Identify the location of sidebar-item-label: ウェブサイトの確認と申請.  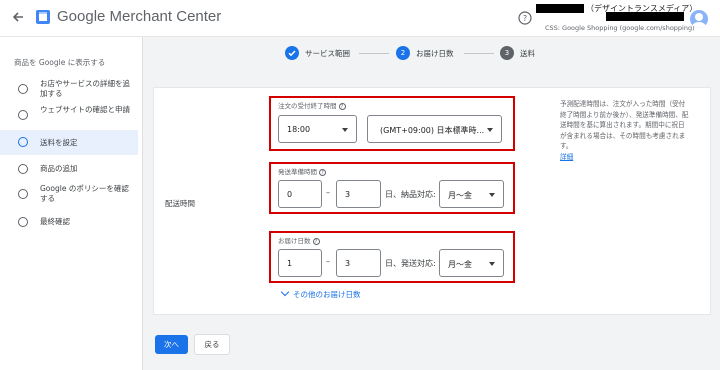
(85, 109).